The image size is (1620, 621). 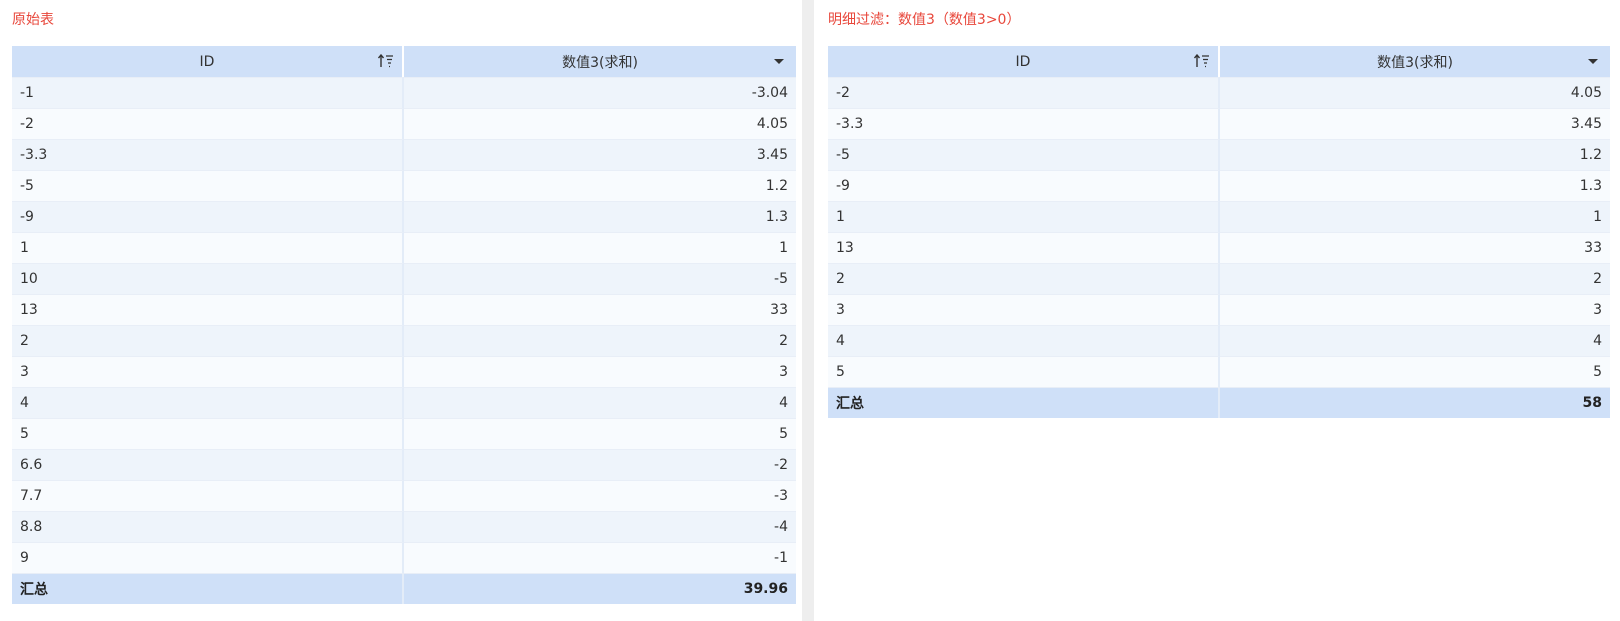 I want to click on id-cell: -1, so click(x=208, y=92).